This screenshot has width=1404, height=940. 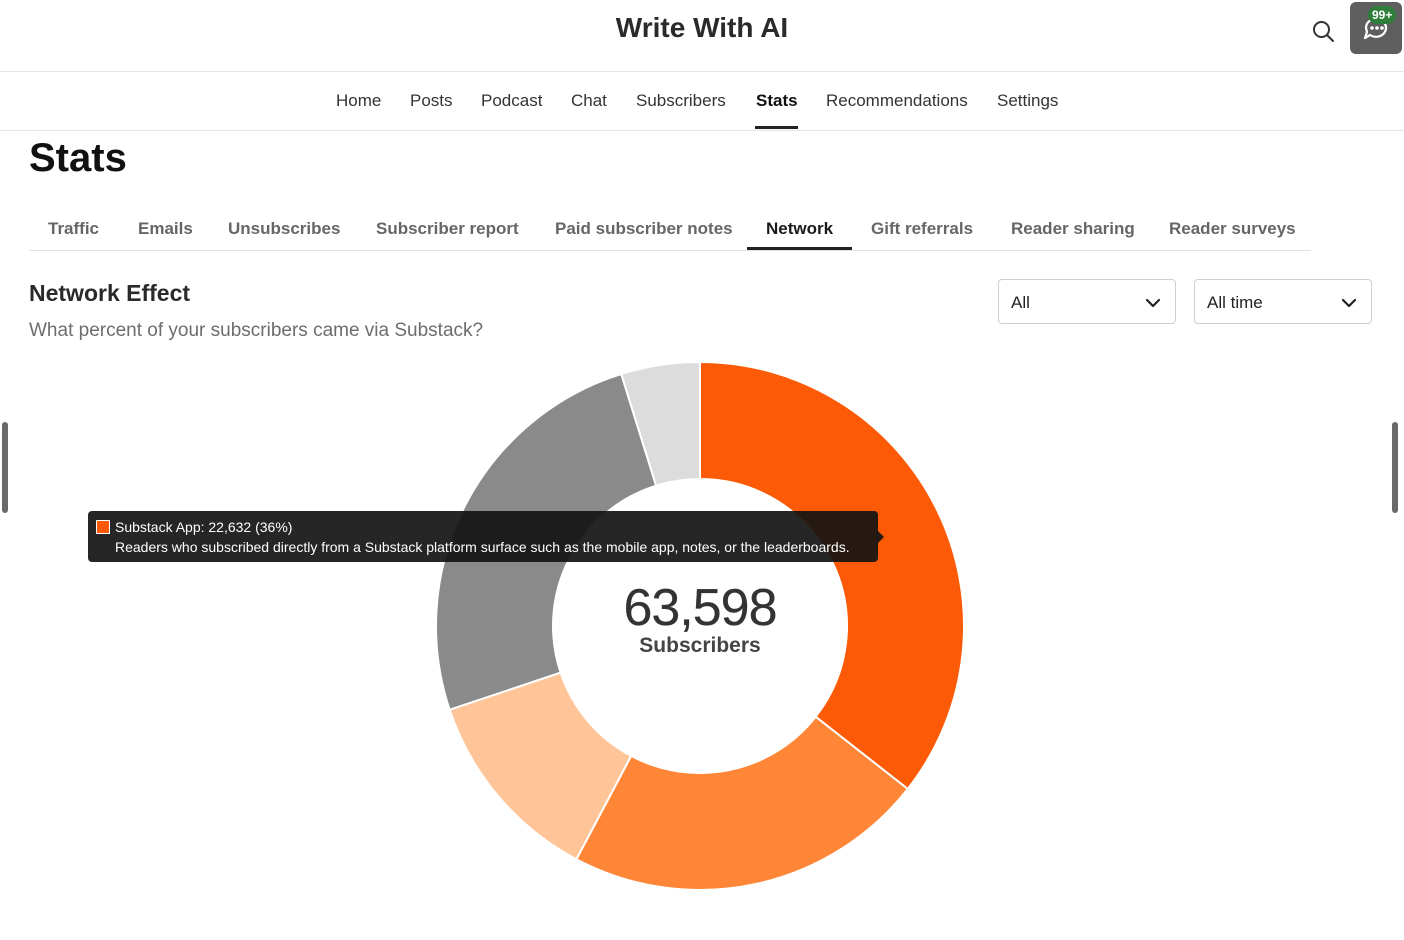 I want to click on tooltip-swatch, so click(x=103, y=527).